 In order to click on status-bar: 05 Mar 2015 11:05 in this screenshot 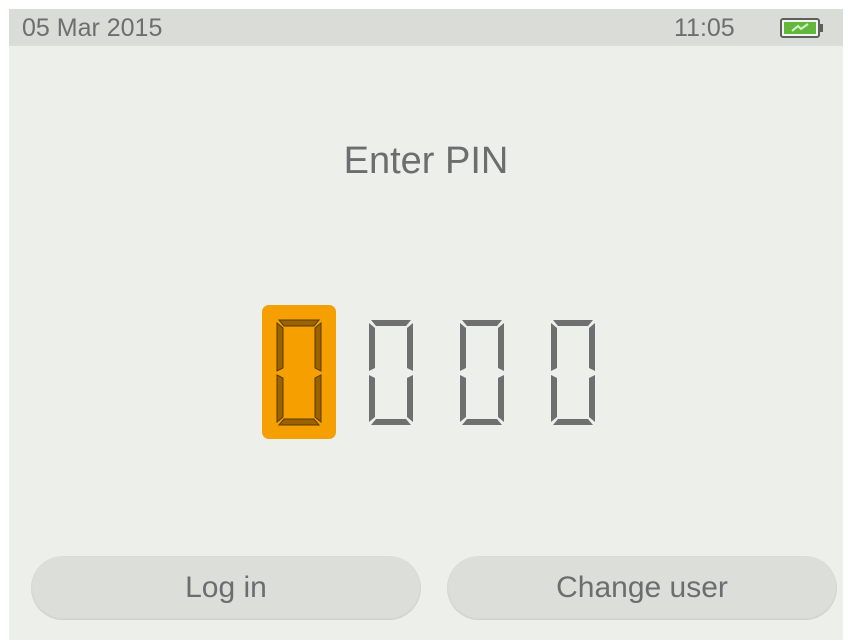, I will do `click(426, 27)`.